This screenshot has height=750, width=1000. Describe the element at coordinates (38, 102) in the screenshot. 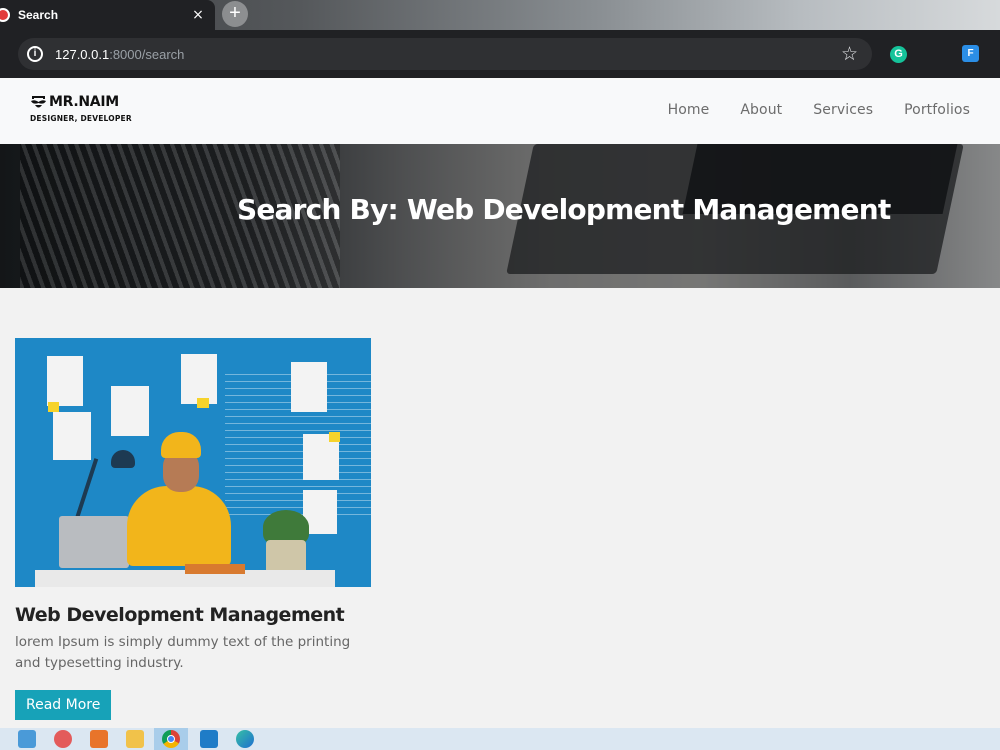

I see `mustache-logo-icon` at that location.